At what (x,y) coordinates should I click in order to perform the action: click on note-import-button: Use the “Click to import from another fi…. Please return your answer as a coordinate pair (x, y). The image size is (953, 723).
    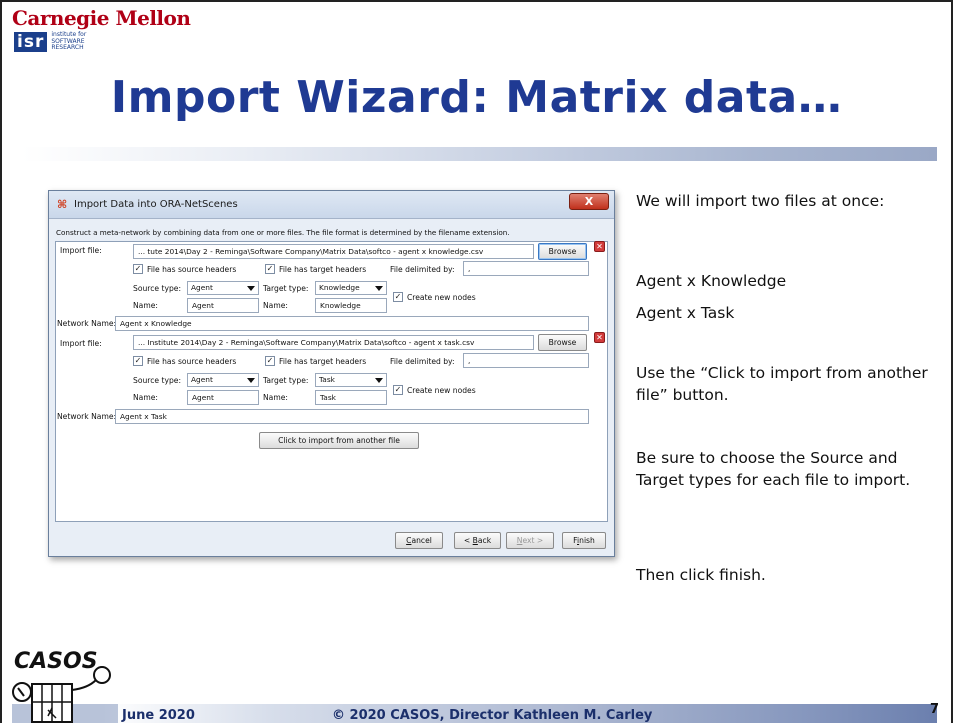
    Looking at the image, I should click on (782, 384).